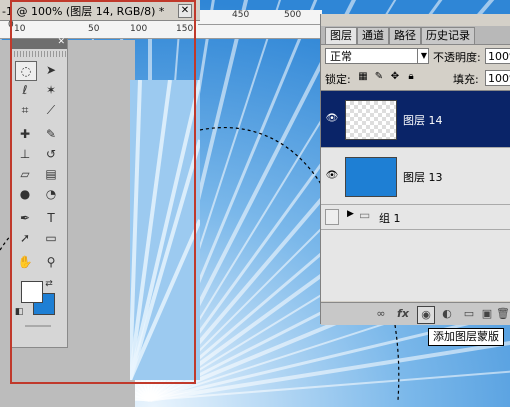  I want to click on fx-icon: fx, so click(403, 314).